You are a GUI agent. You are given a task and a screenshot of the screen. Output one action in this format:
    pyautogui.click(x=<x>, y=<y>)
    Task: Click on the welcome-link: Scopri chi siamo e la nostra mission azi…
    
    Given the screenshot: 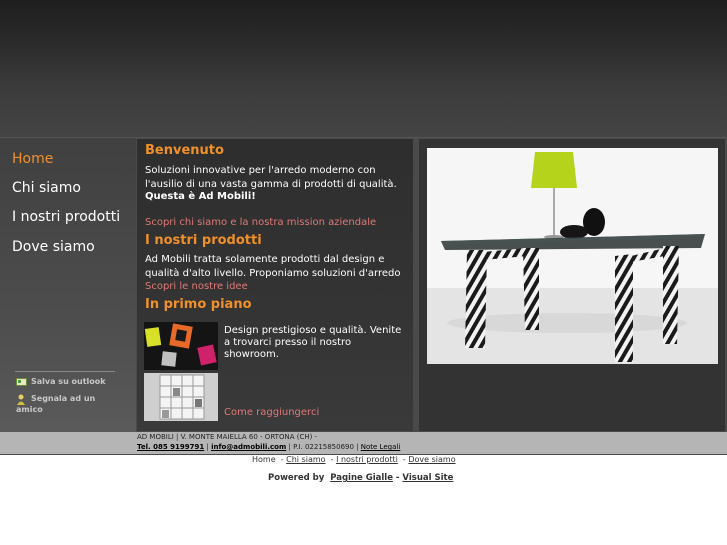 What is the action you would take?
    pyautogui.click(x=260, y=222)
    